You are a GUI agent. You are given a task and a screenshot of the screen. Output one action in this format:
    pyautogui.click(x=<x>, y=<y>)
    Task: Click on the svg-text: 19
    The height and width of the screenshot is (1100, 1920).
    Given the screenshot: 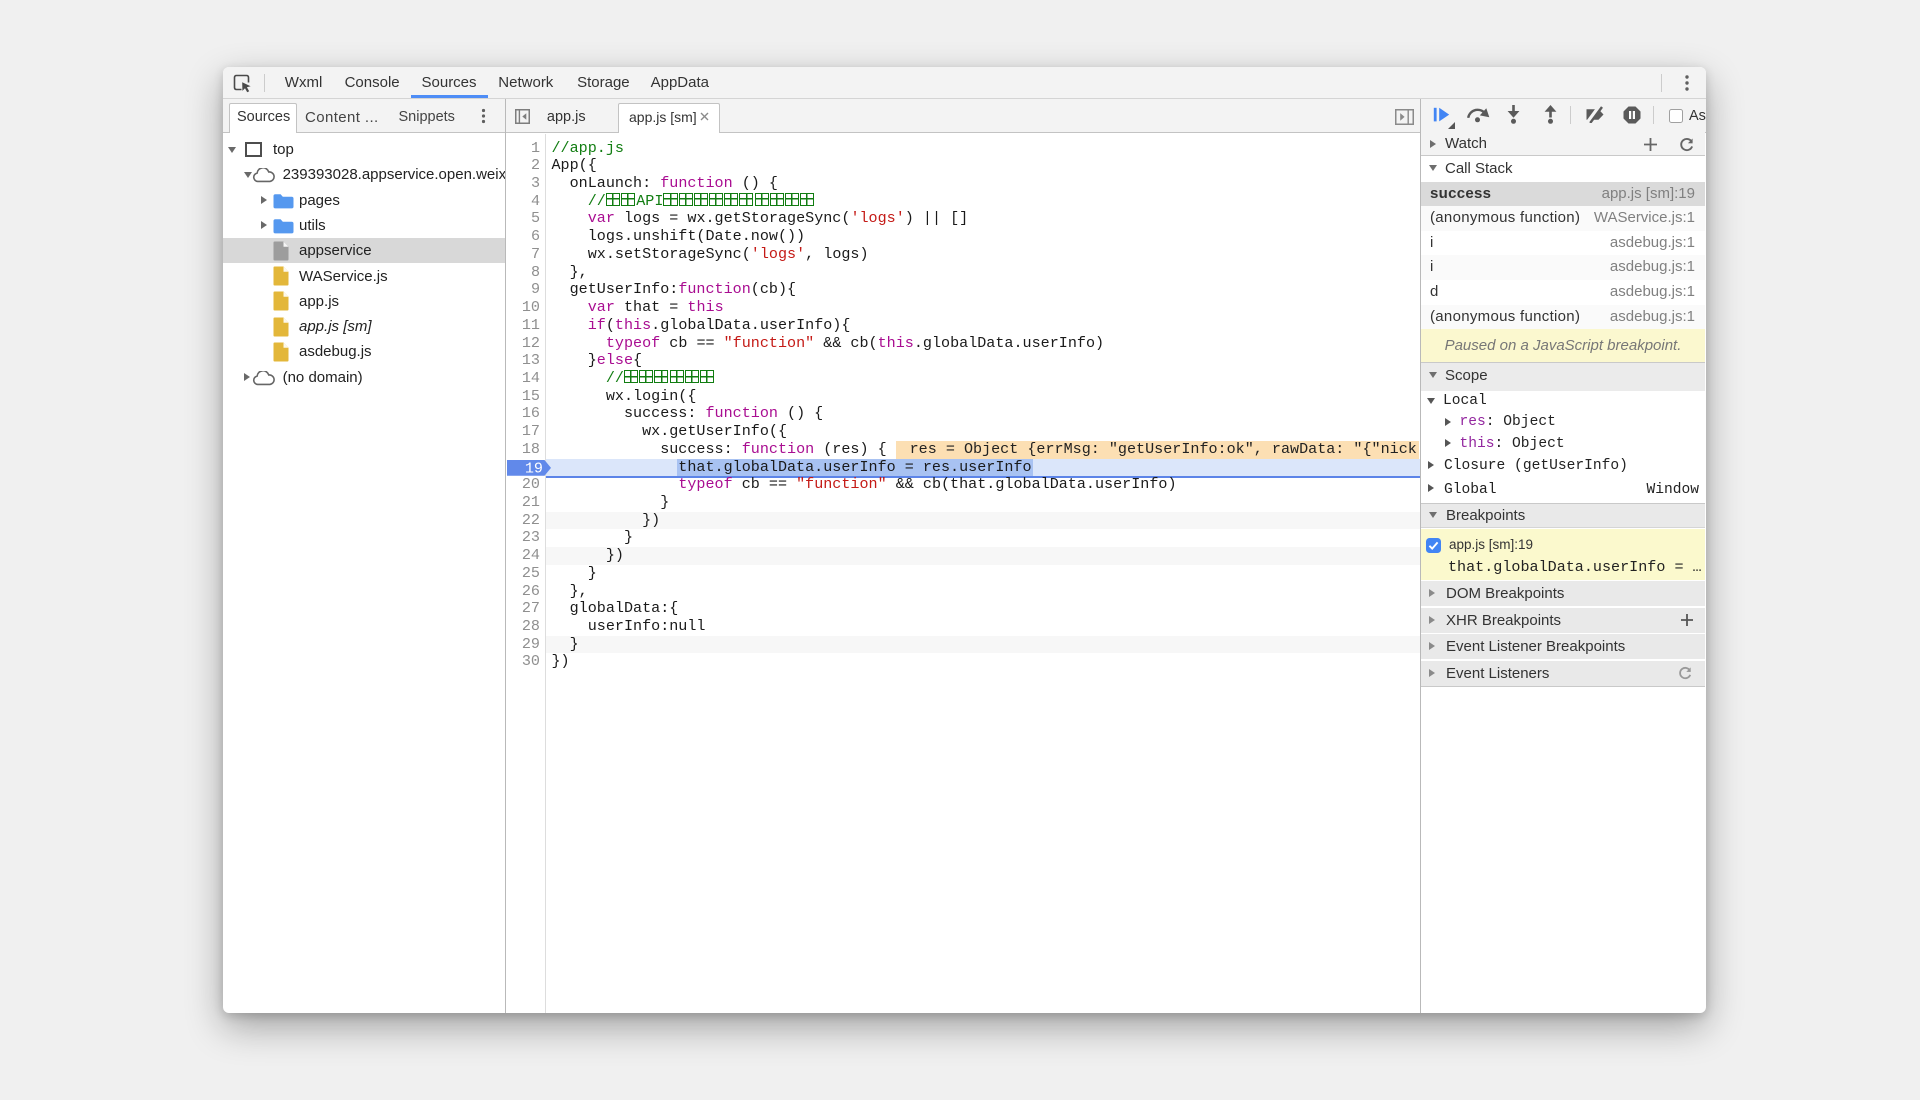 What is the action you would take?
    pyautogui.click(x=534, y=467)
    